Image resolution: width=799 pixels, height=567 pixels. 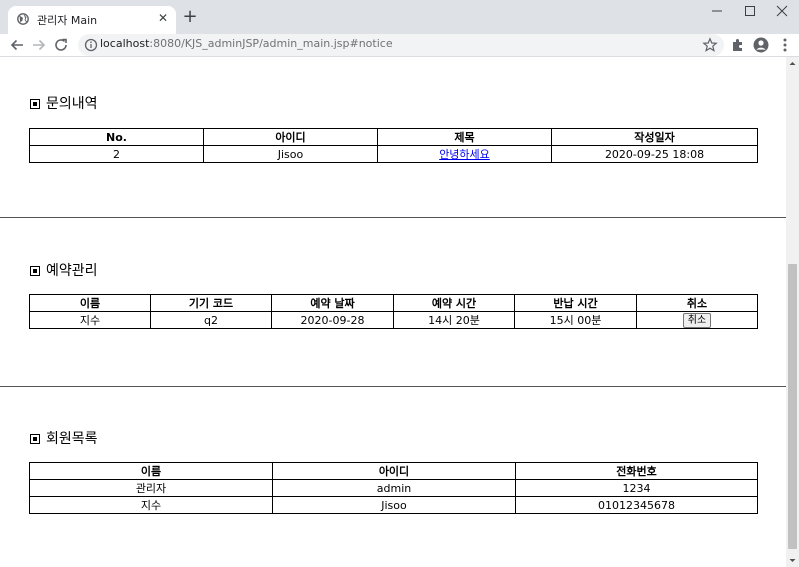 I want to click on close-tab-icon: ✕, so click(x=163, y=18).